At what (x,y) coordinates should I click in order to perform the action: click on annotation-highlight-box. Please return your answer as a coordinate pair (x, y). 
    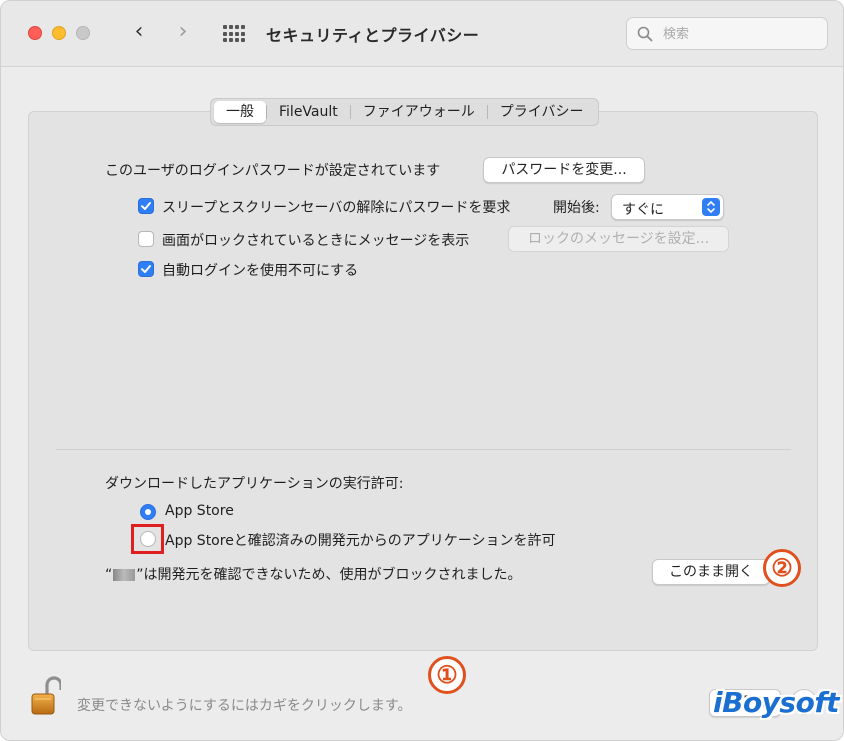
    Looking at the image, I should click on (147, 539).